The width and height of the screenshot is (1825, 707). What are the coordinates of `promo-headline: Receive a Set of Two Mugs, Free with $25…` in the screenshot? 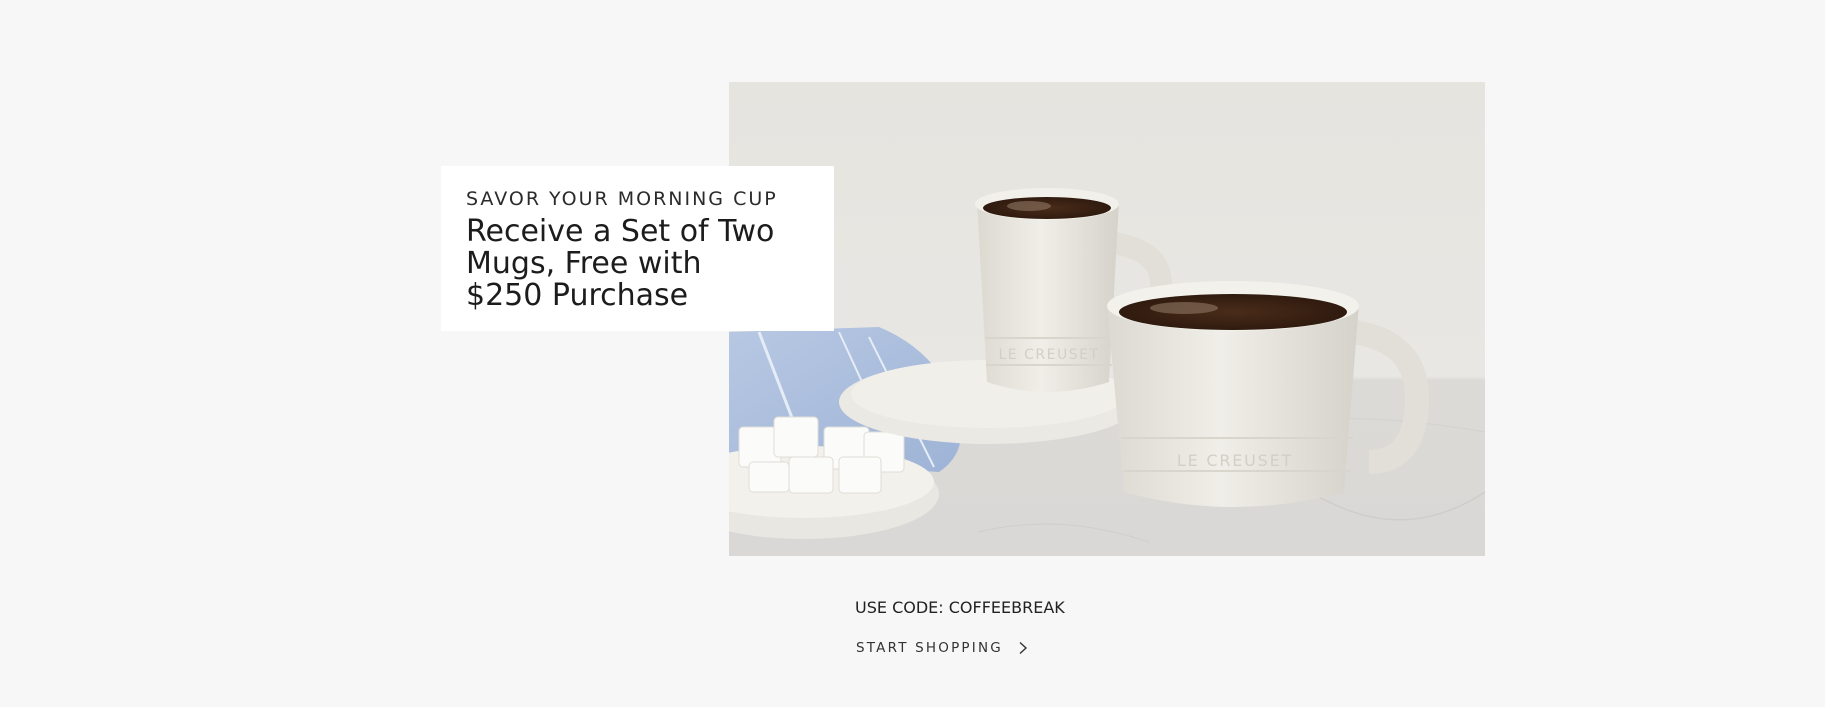 It's located at (620, 263).